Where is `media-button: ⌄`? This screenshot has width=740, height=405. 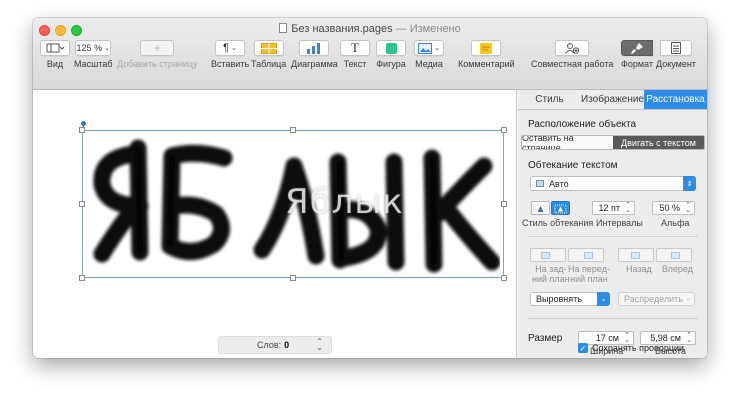 media-button: ⌄ is located at coordinates (429, 48).